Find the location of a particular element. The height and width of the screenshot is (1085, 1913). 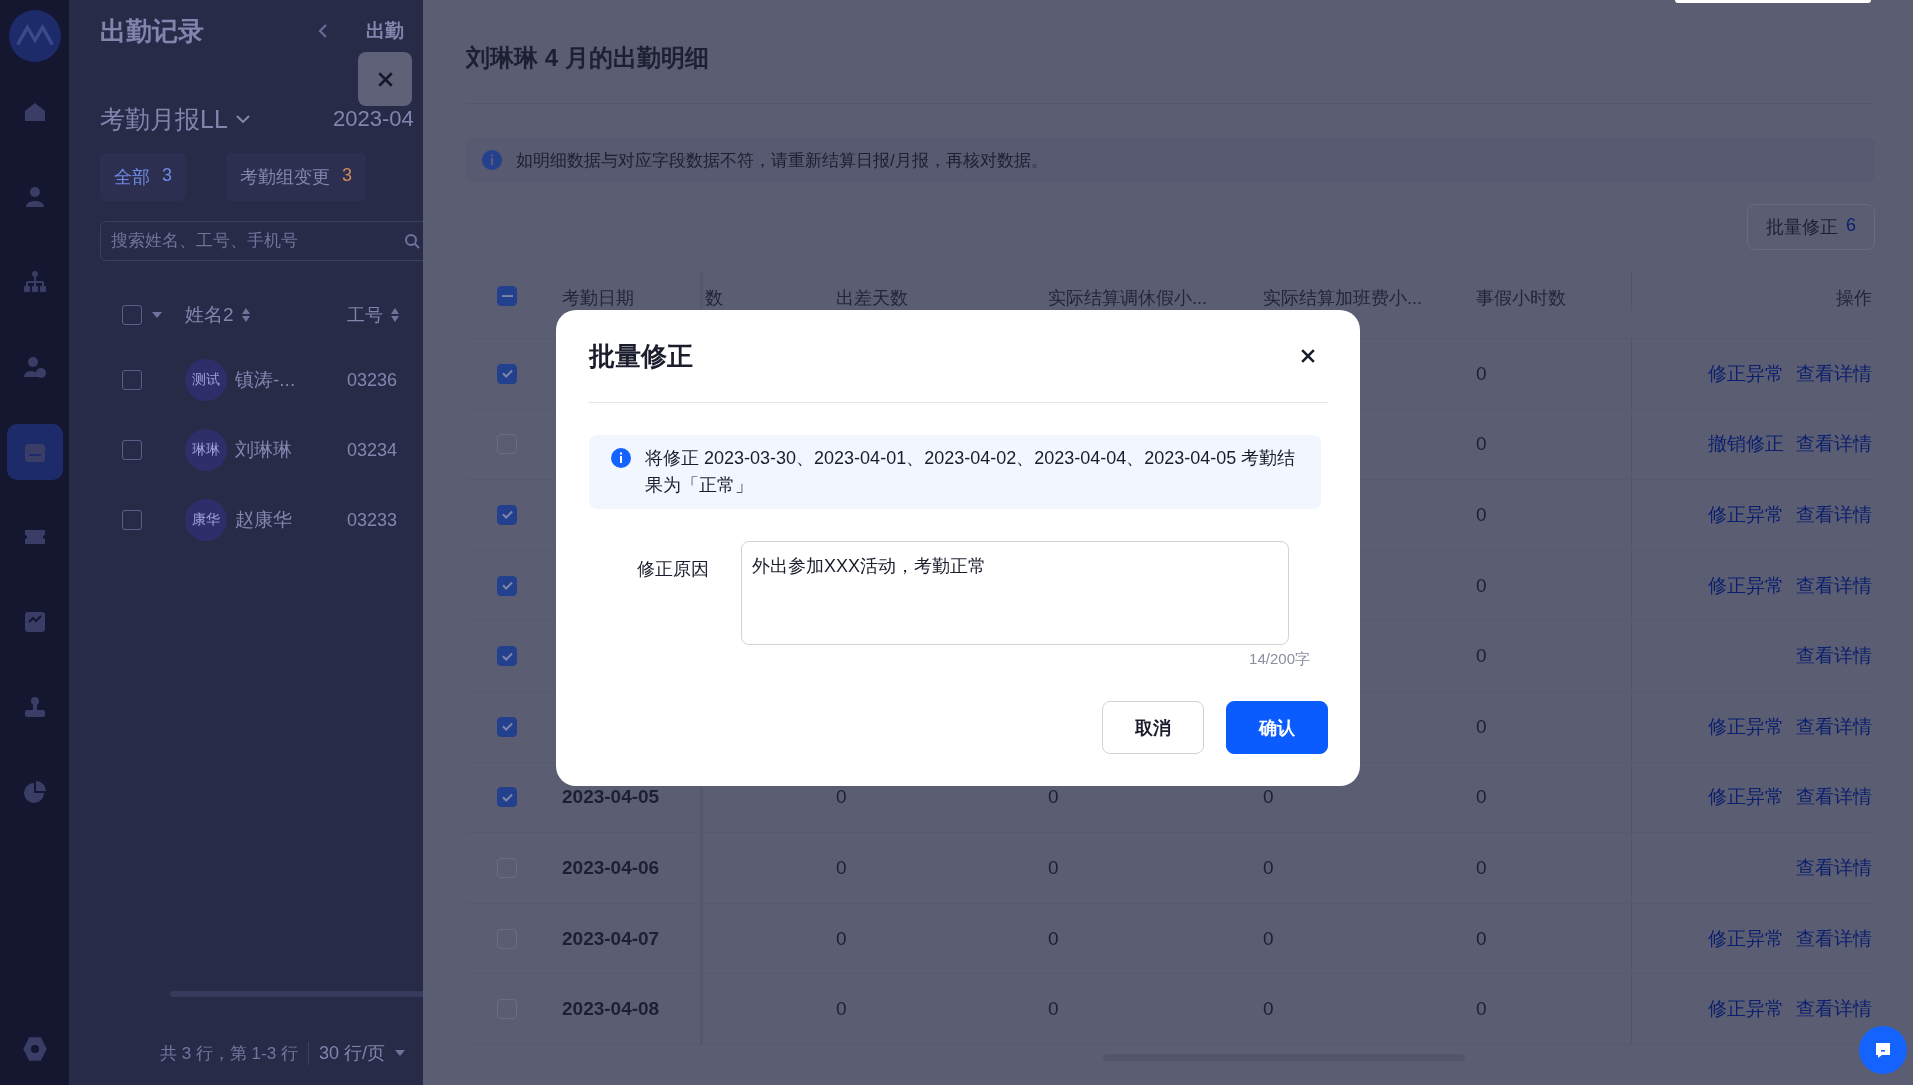

column-header: 工号 is located at coordinates (365, 315).